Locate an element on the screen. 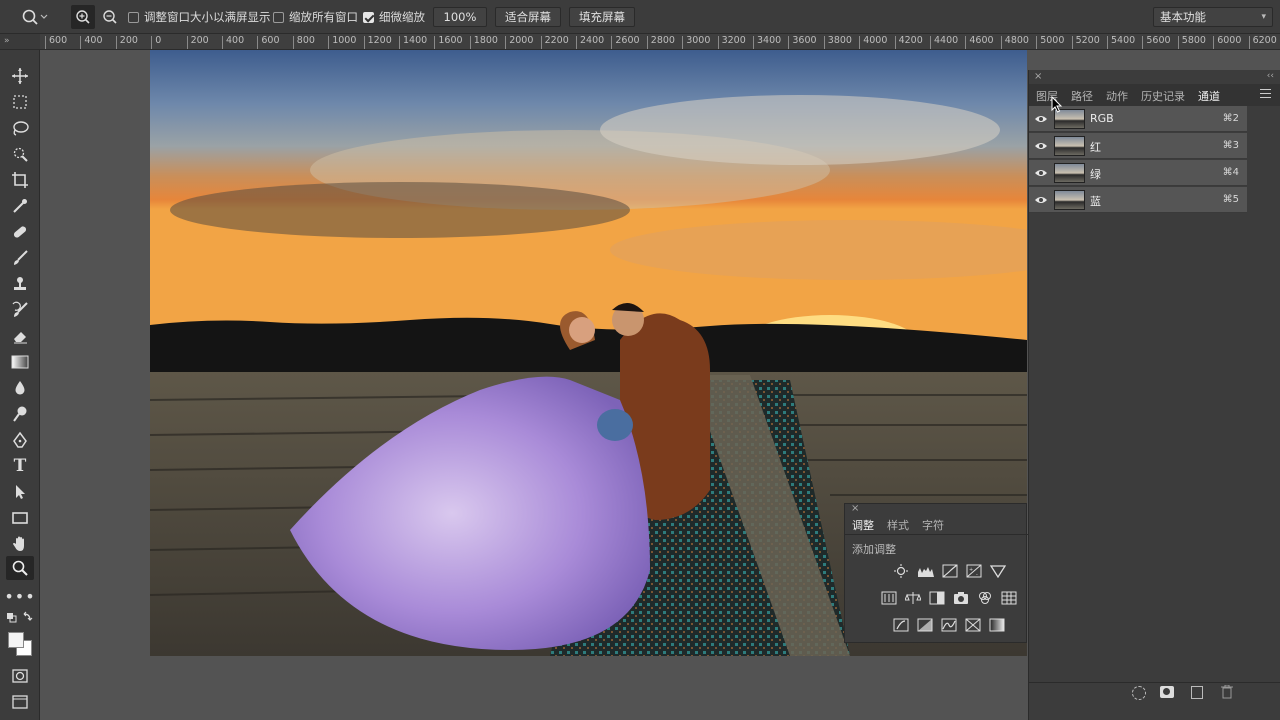  brush-tool-icon is located at coordinates (20, 258).